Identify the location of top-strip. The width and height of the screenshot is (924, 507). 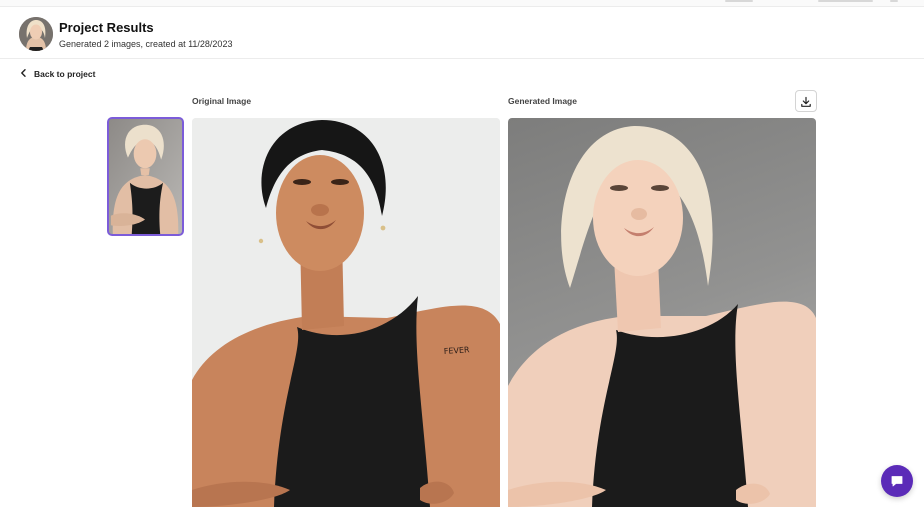
(462, 3).